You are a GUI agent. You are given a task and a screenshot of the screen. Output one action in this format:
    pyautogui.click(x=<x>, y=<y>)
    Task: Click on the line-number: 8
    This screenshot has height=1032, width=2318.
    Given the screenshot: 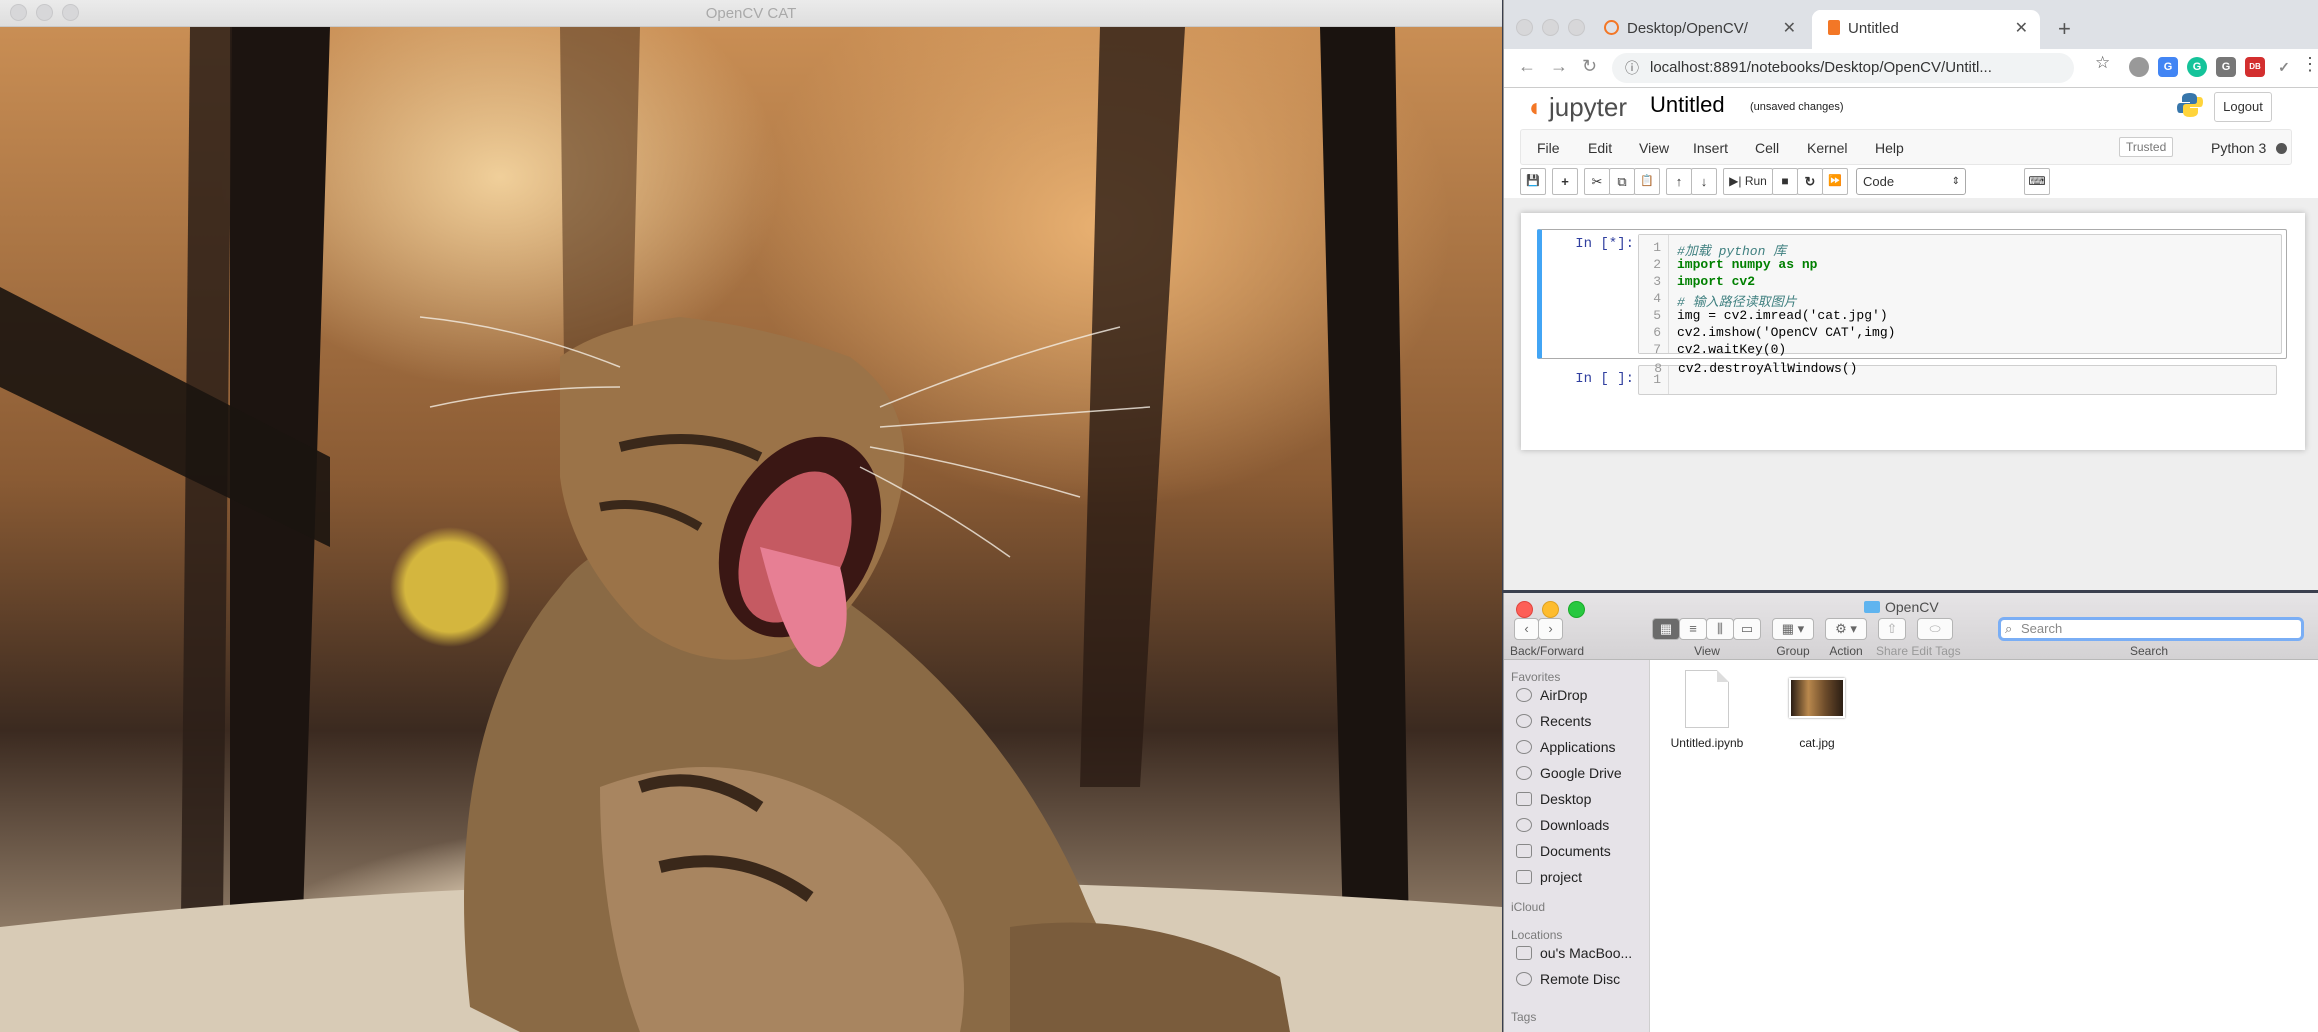 What is the action you would take?
    pyautogui.click(x=1658, y=368)
    